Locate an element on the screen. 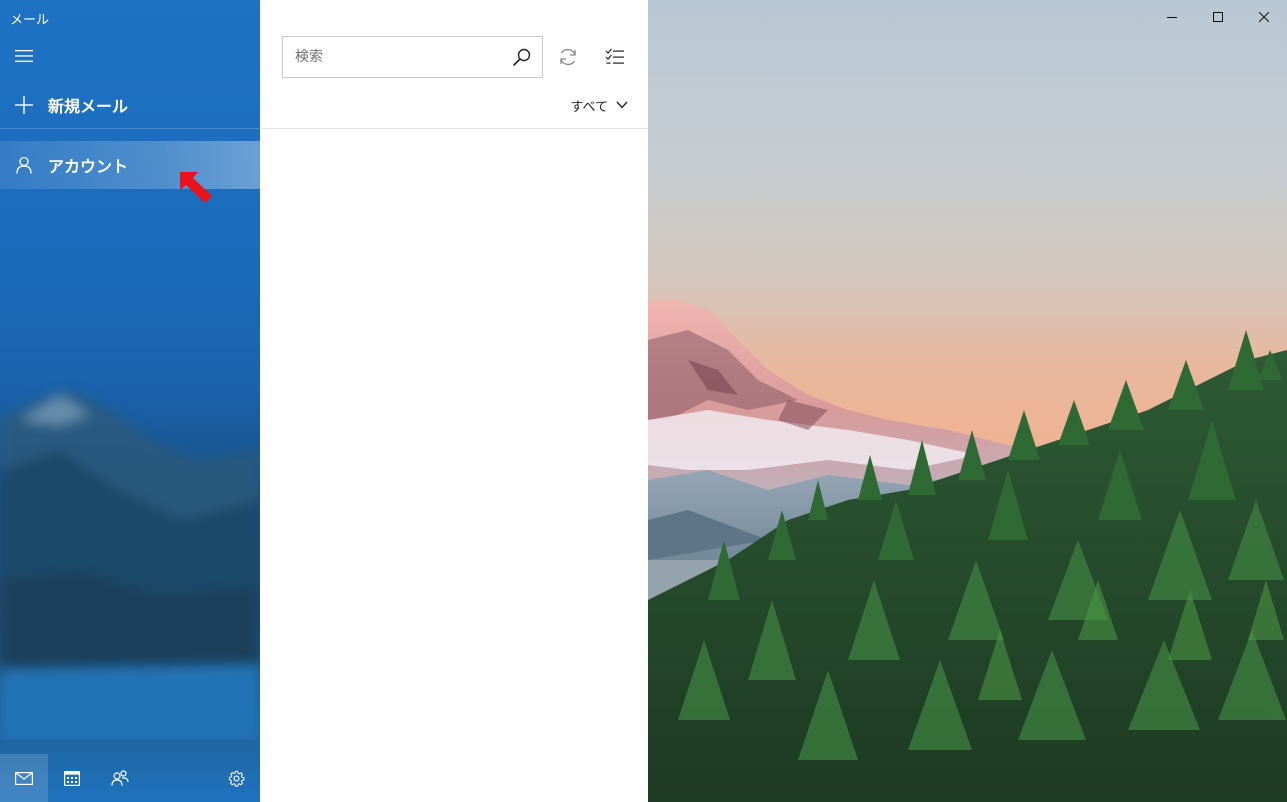 Image resolution: width=1287 pixels, height=802 pixels. search-icon is located at coordinates (522, 57).